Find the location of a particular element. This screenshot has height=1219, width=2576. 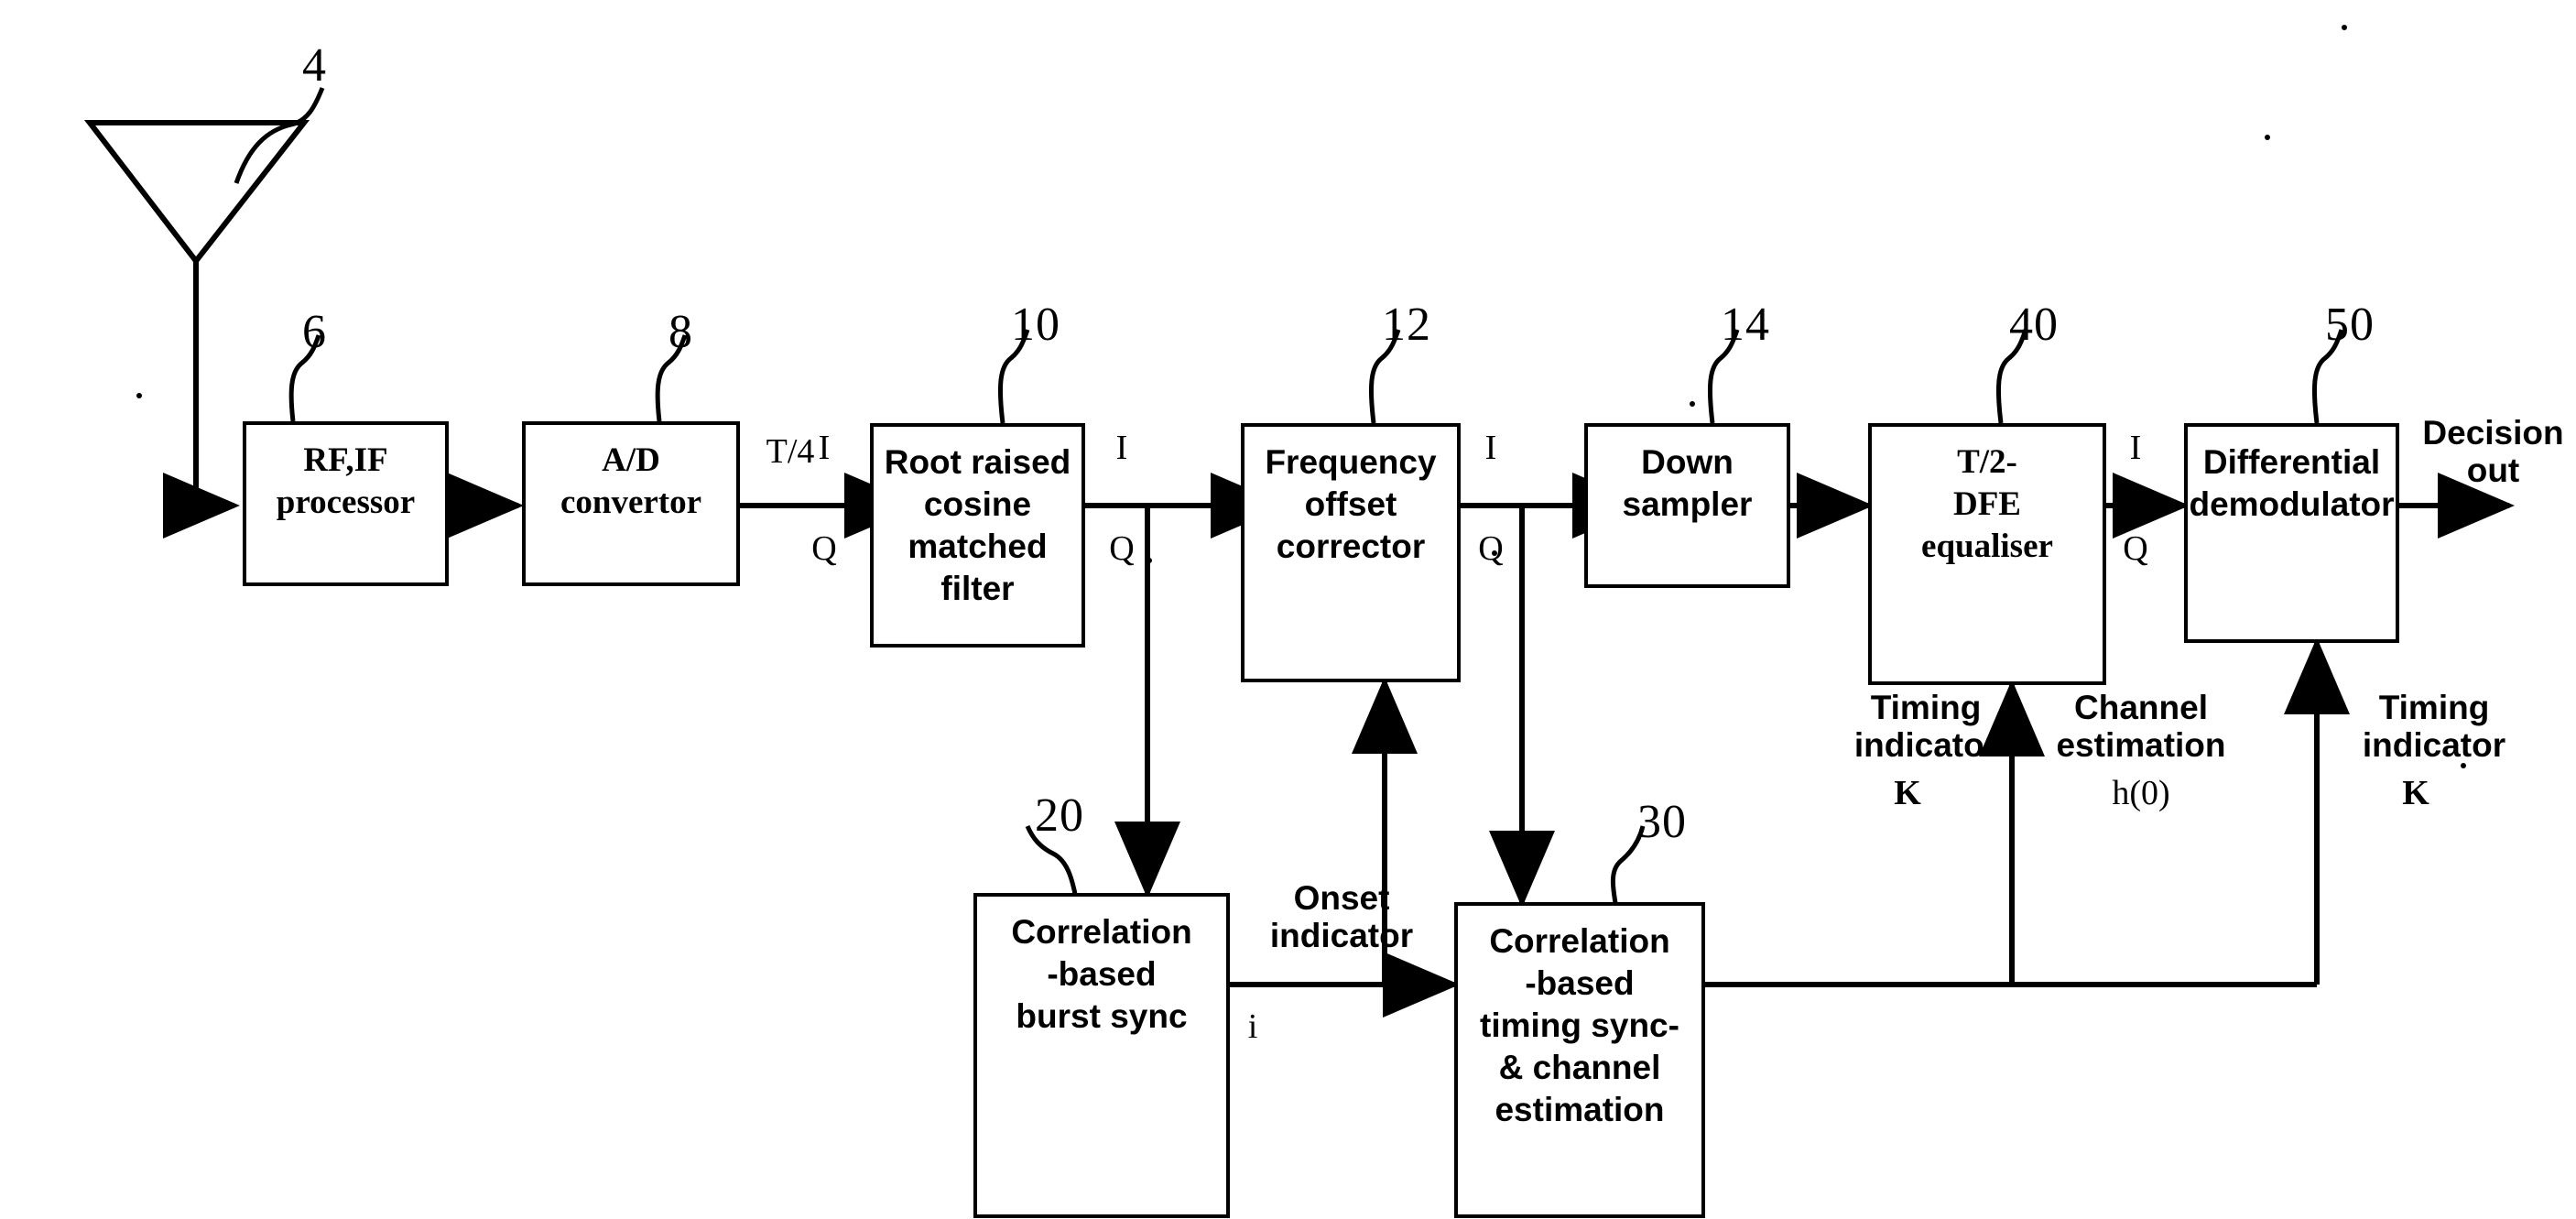

block-root-raised-cosine-matched-filter: Root raised cosine matched filter is located at coordinates (977, 535).